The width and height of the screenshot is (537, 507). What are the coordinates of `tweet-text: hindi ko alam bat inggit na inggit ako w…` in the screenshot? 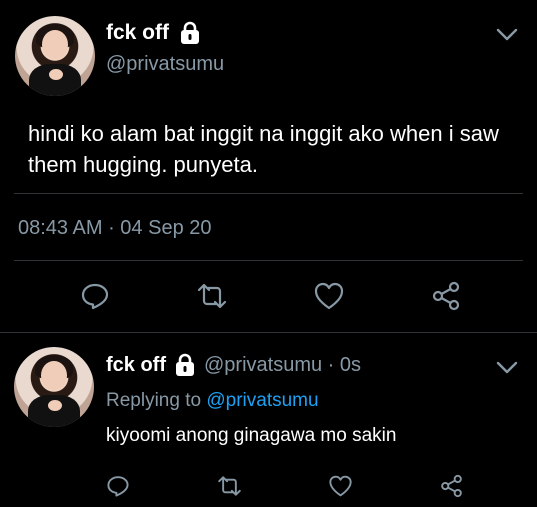 It's located at (263, 149).